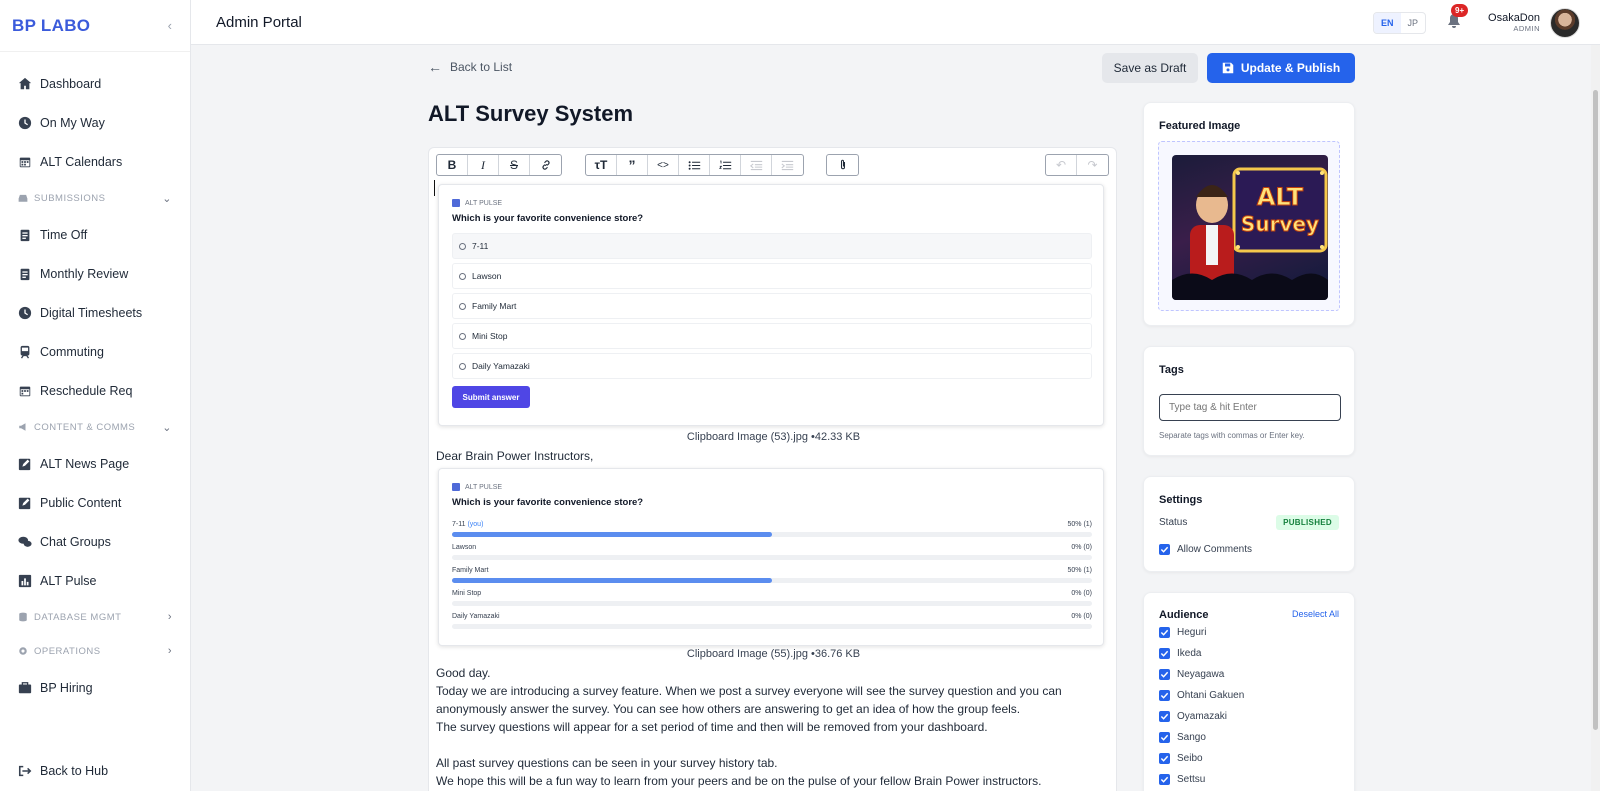 Image resolution: width=1600 pixels, height=791 pixels. I want to click on clipboard-icon, so click(25, 235).